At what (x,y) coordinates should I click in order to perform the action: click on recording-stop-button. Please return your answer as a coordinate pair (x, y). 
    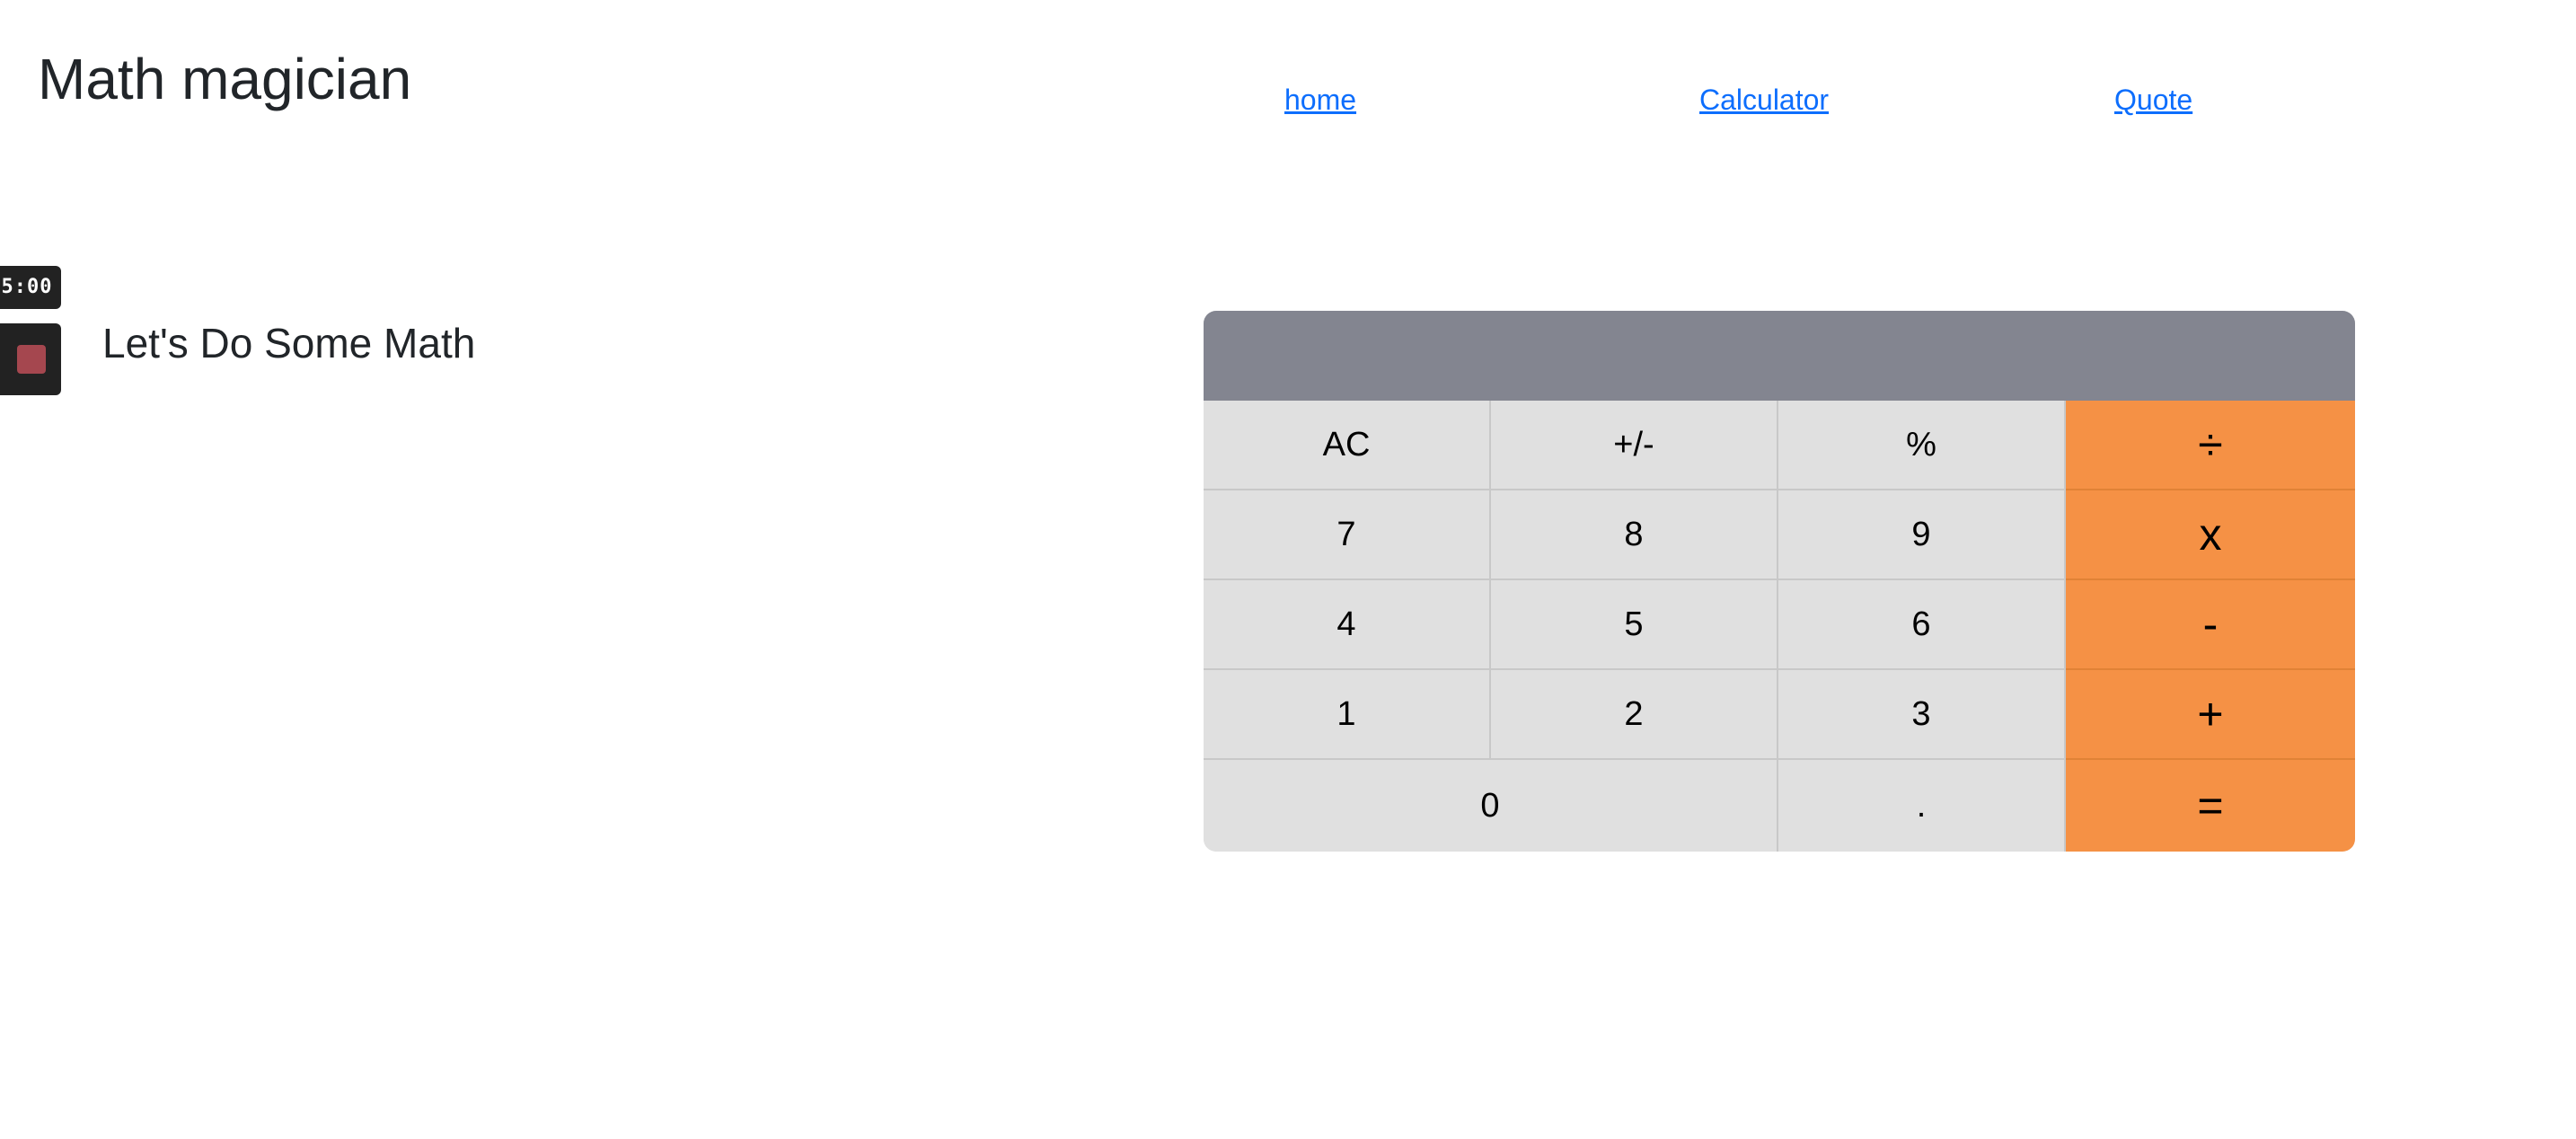
    Looking at the image, I should click on (30, 359).